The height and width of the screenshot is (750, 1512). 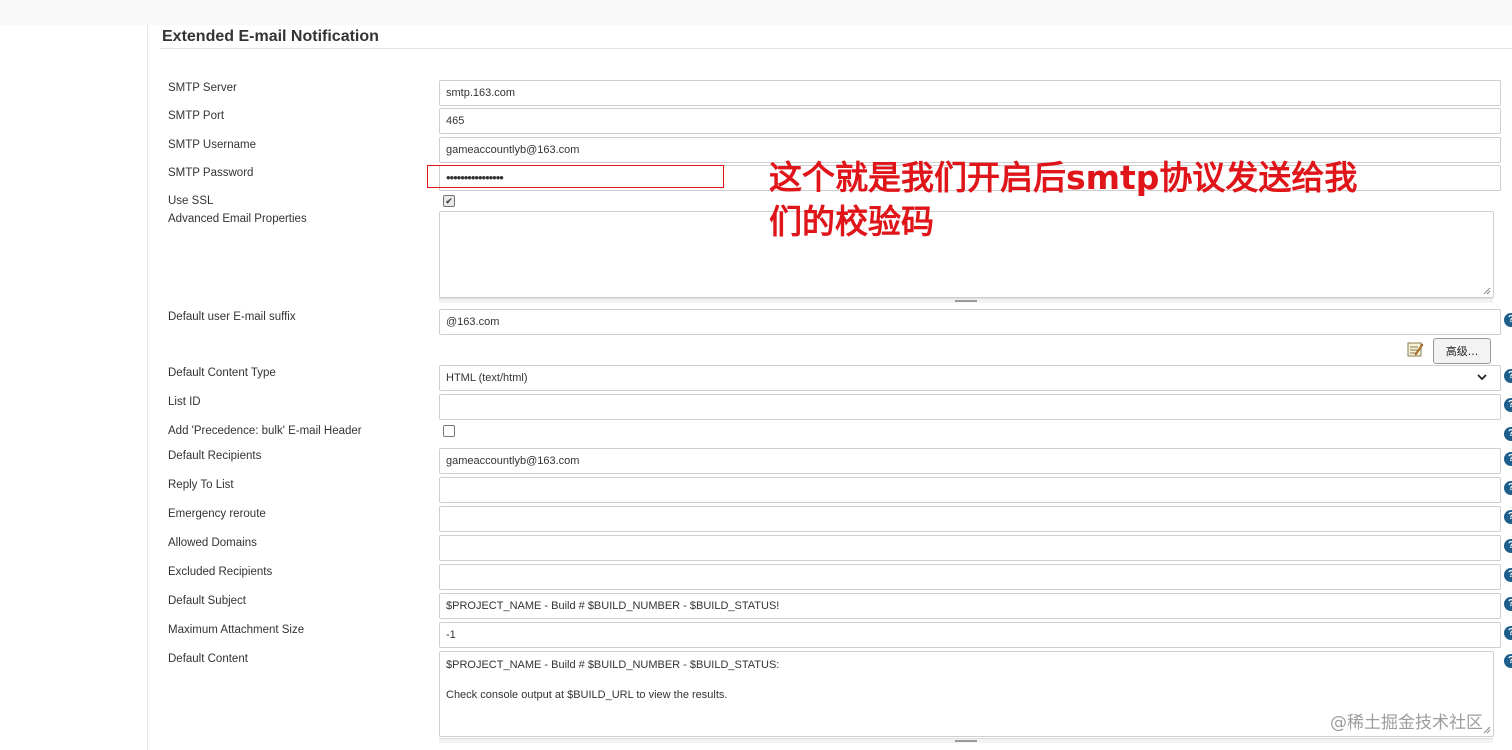 What do you see at coordinates (236, 630) in the screenshot?
I see `max-attach-label: Maximum Attachment Size` at bounding box center [236, 630].